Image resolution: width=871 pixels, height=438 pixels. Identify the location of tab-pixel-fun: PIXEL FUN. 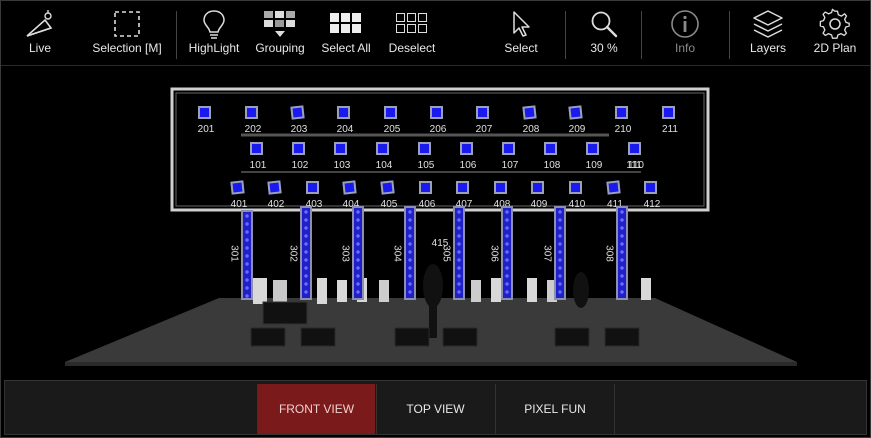
(555, 409).